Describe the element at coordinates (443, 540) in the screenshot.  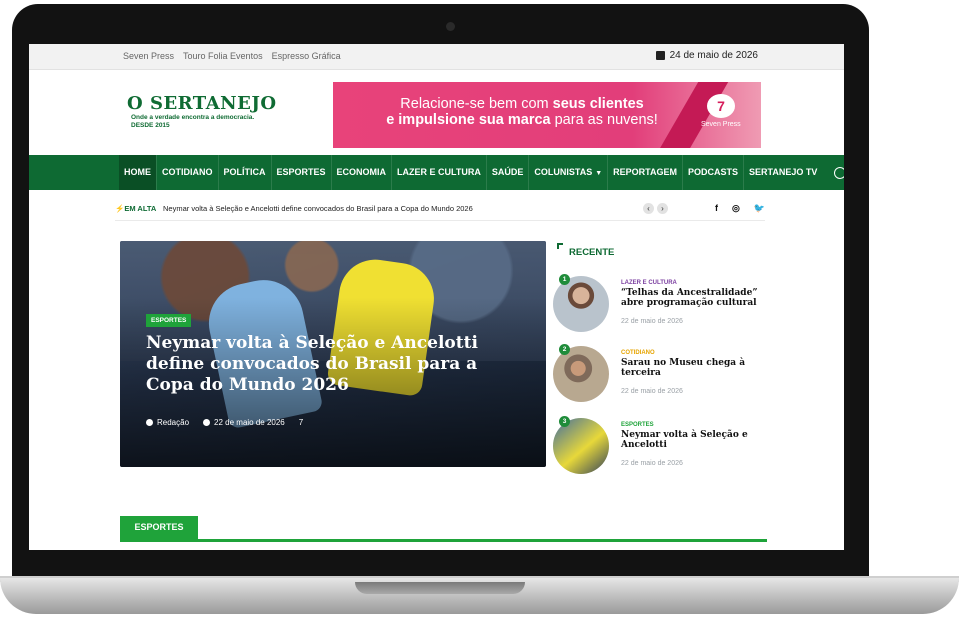
I see `section-divider` at that location.